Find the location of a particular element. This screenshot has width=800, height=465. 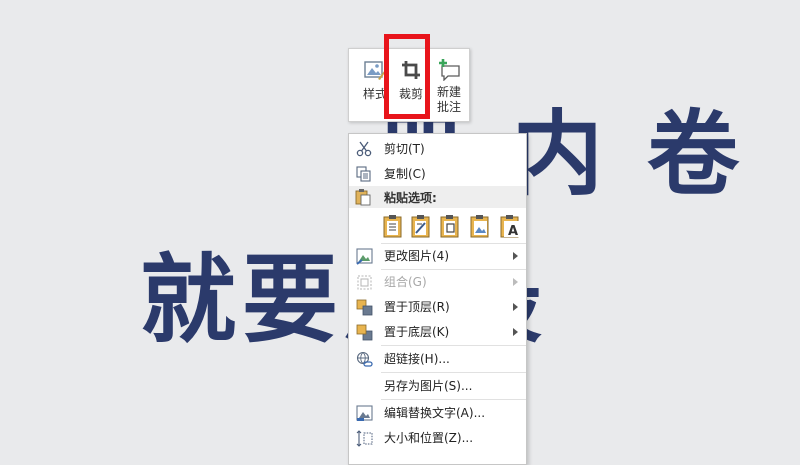

menu-item-bring-to-front: 置于顶层(R) is located at coordinates (437, 307).